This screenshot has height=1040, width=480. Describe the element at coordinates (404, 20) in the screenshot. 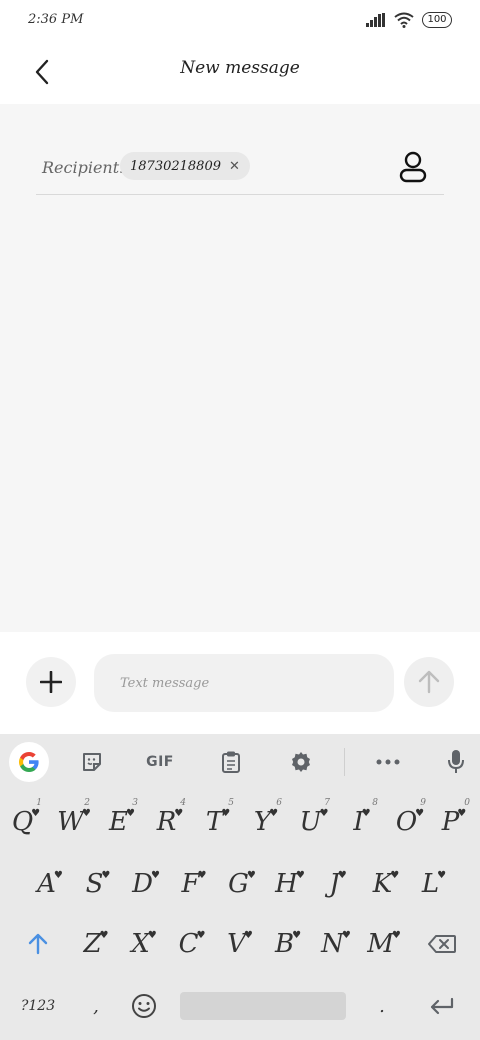

I see `wifi-icon` at that location.